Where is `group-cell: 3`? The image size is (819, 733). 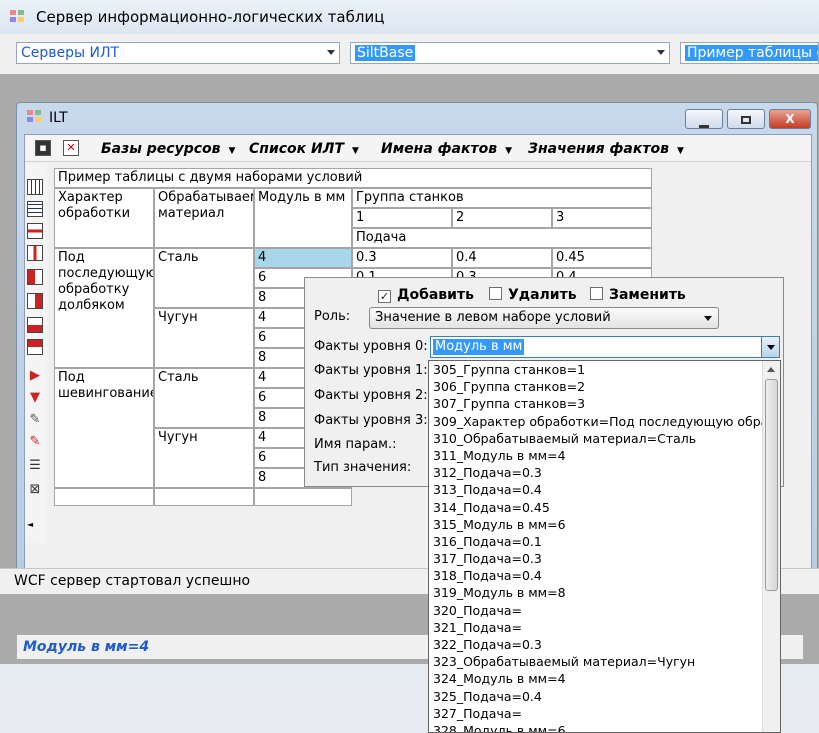
group-cell: 3 is located at coordinates (602, 218).